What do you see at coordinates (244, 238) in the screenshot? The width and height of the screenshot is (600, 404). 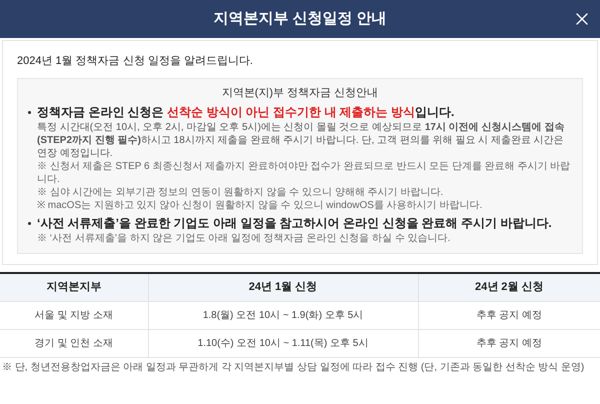 I see `notice-note: ※ ‘사전 서류제출’을 하지 않은 기업도 아래 일정에 정책자금 온라인 신청을 하실 수 있습니다.` at bounding box center [244, 238].